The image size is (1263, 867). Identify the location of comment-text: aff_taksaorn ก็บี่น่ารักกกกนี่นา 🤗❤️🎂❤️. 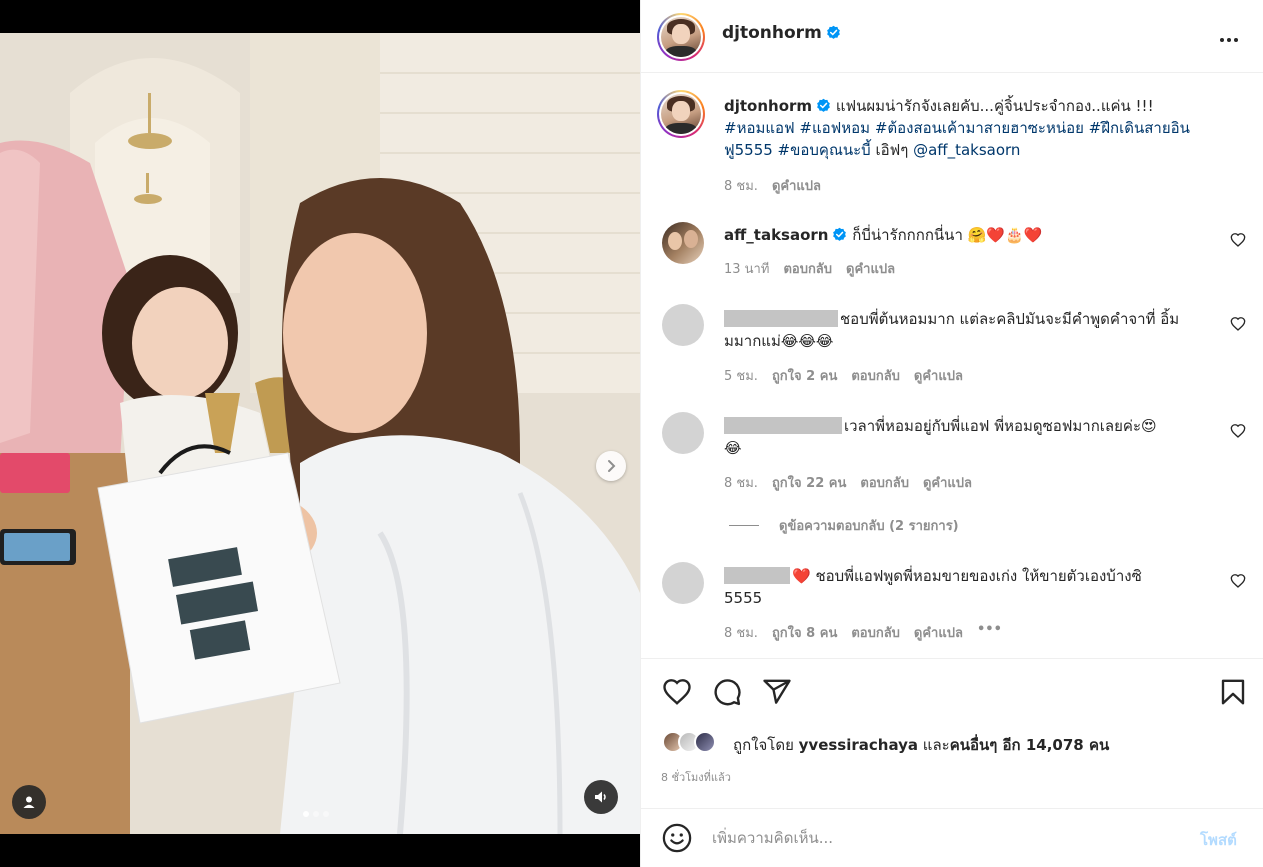
(976, 235).